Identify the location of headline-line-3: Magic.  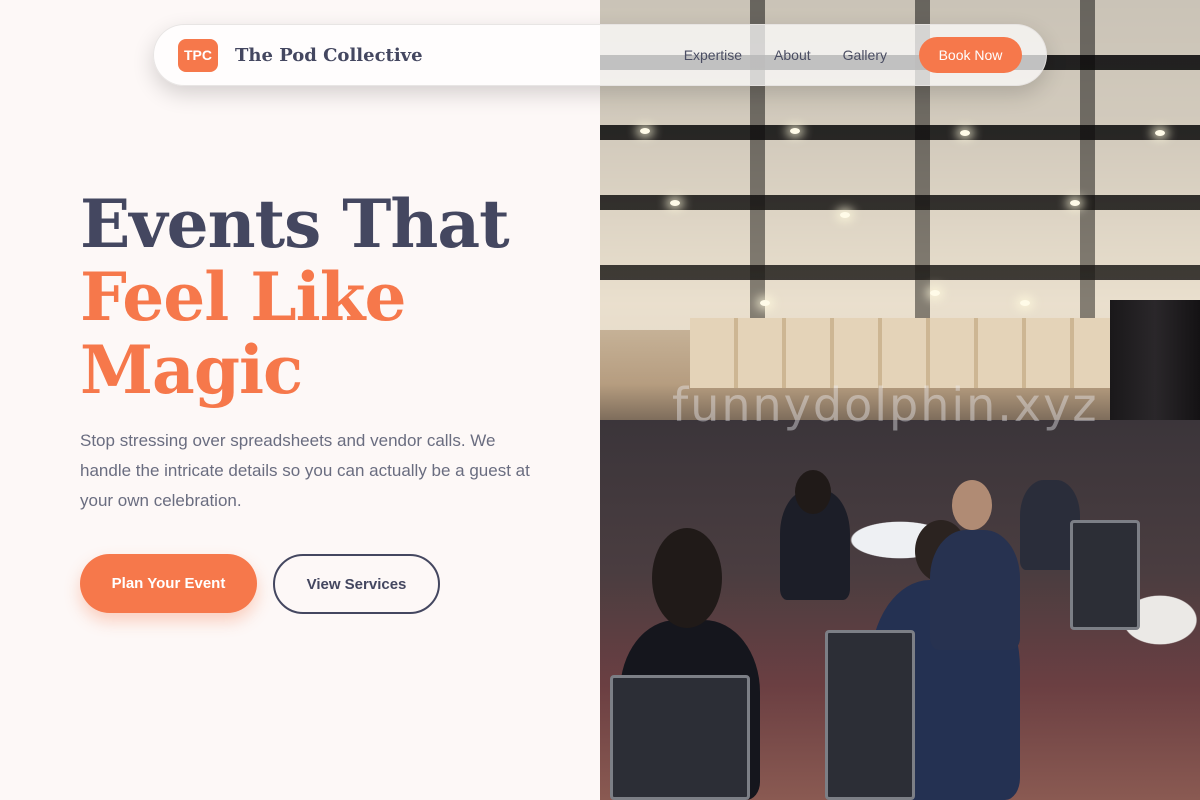
(191, 370).